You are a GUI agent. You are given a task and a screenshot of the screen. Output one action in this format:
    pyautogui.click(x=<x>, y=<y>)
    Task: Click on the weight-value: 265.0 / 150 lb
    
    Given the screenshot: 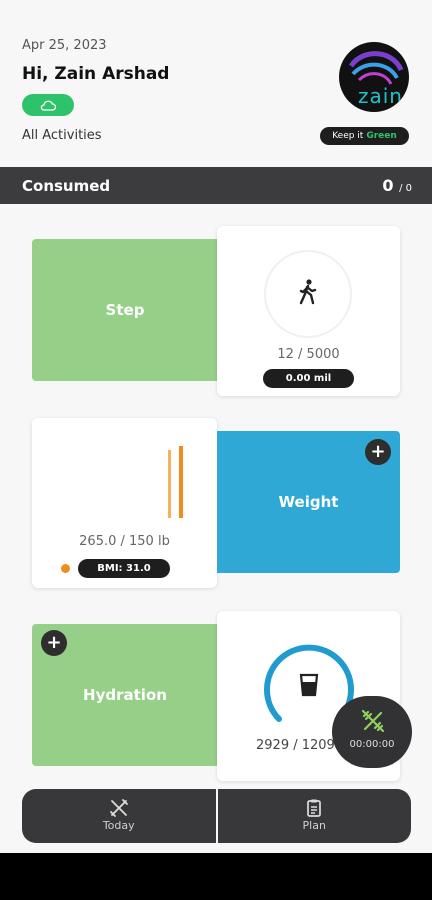 What is the action you would take?
    pyautogui.click(x=124, y=541)
    